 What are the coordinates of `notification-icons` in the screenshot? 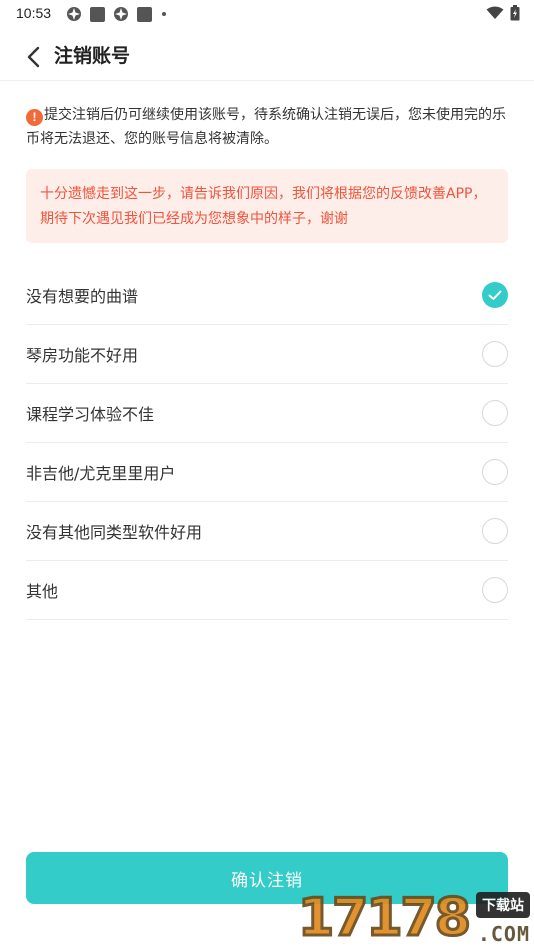 It's located at (116, 14).